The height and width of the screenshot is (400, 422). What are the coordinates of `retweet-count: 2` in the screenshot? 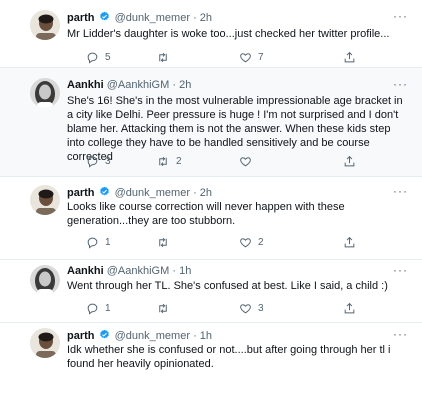 It's located at (179, 161).